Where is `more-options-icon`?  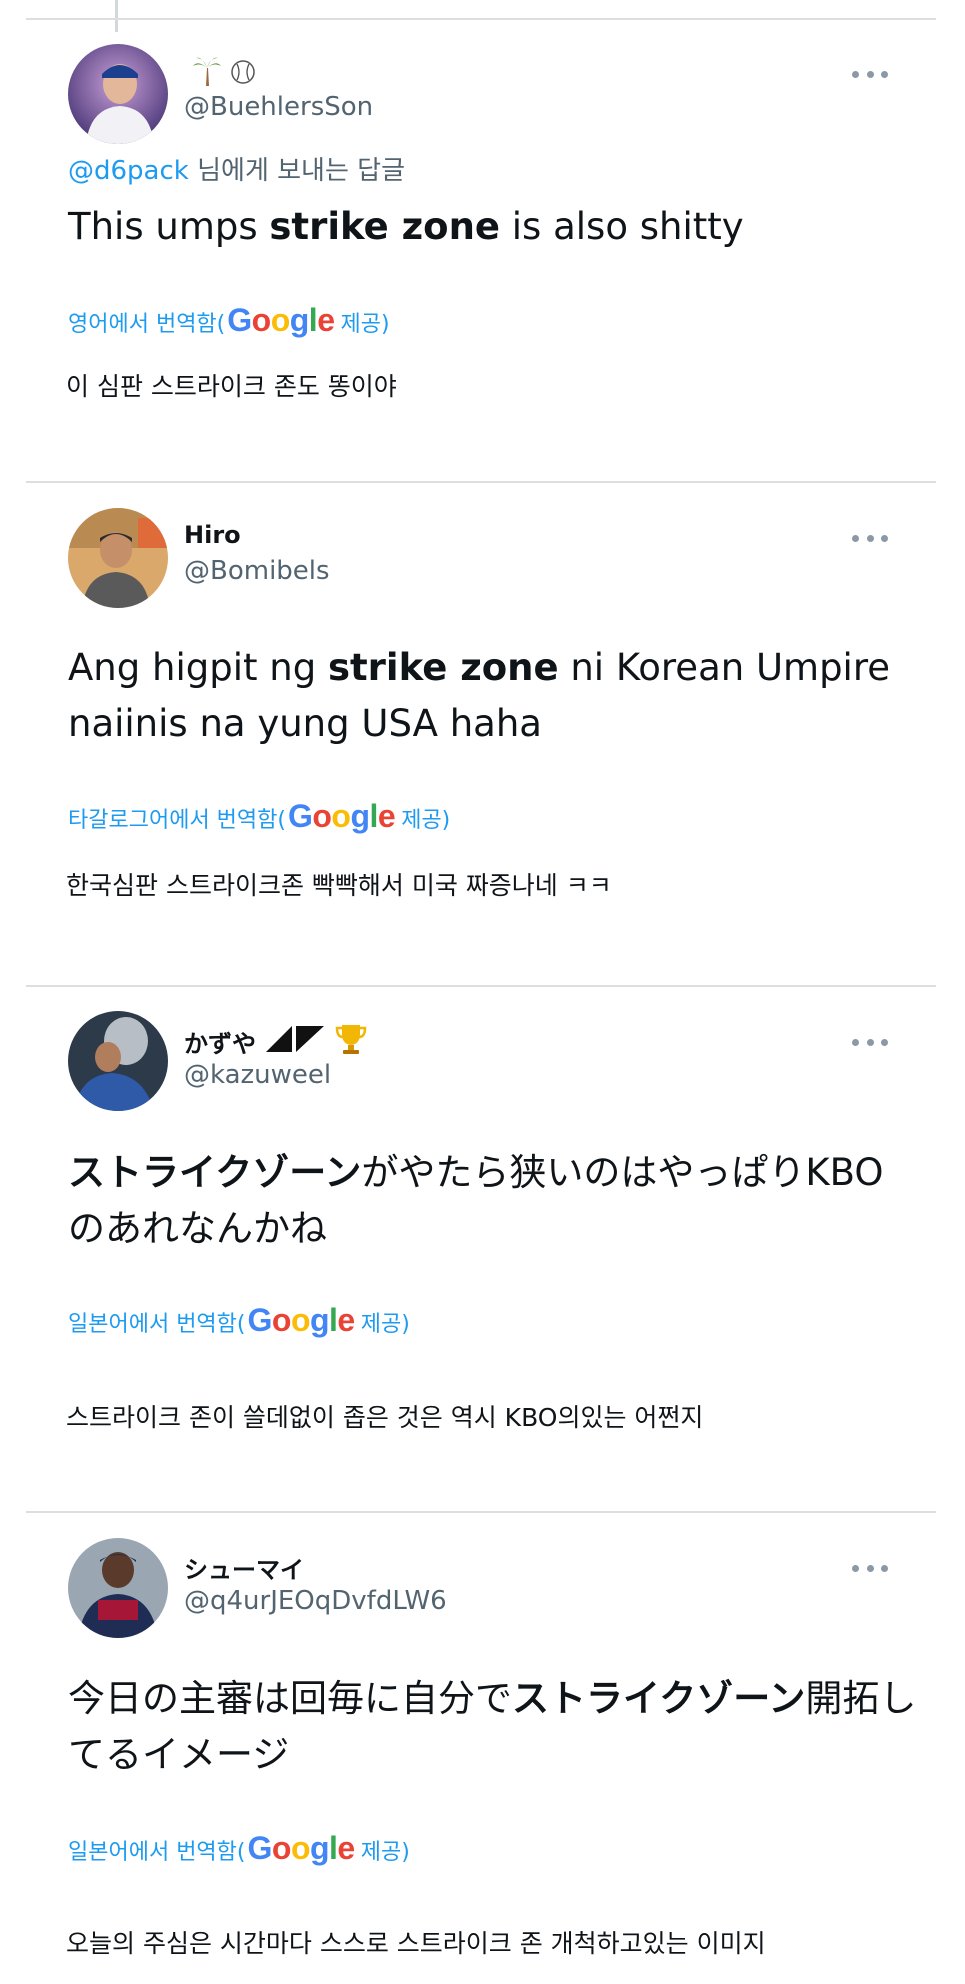 more-options-icon is located at coordinates (870, 1568).